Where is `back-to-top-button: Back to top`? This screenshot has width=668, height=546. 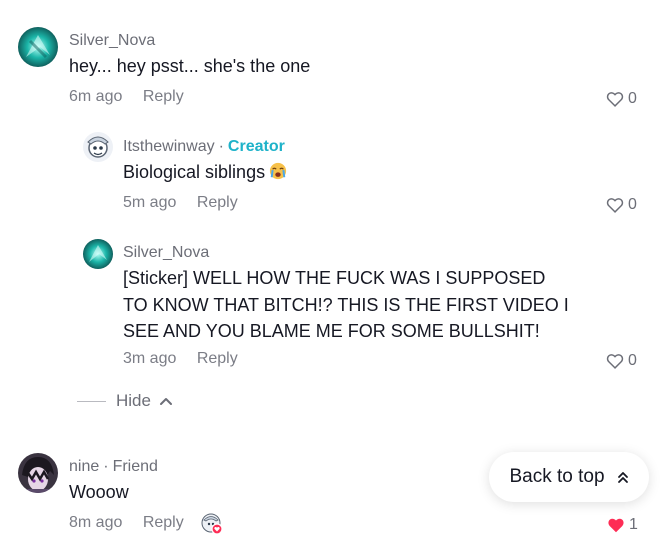 back-to-top-button: Back to top is located at coordinates (569, 477).